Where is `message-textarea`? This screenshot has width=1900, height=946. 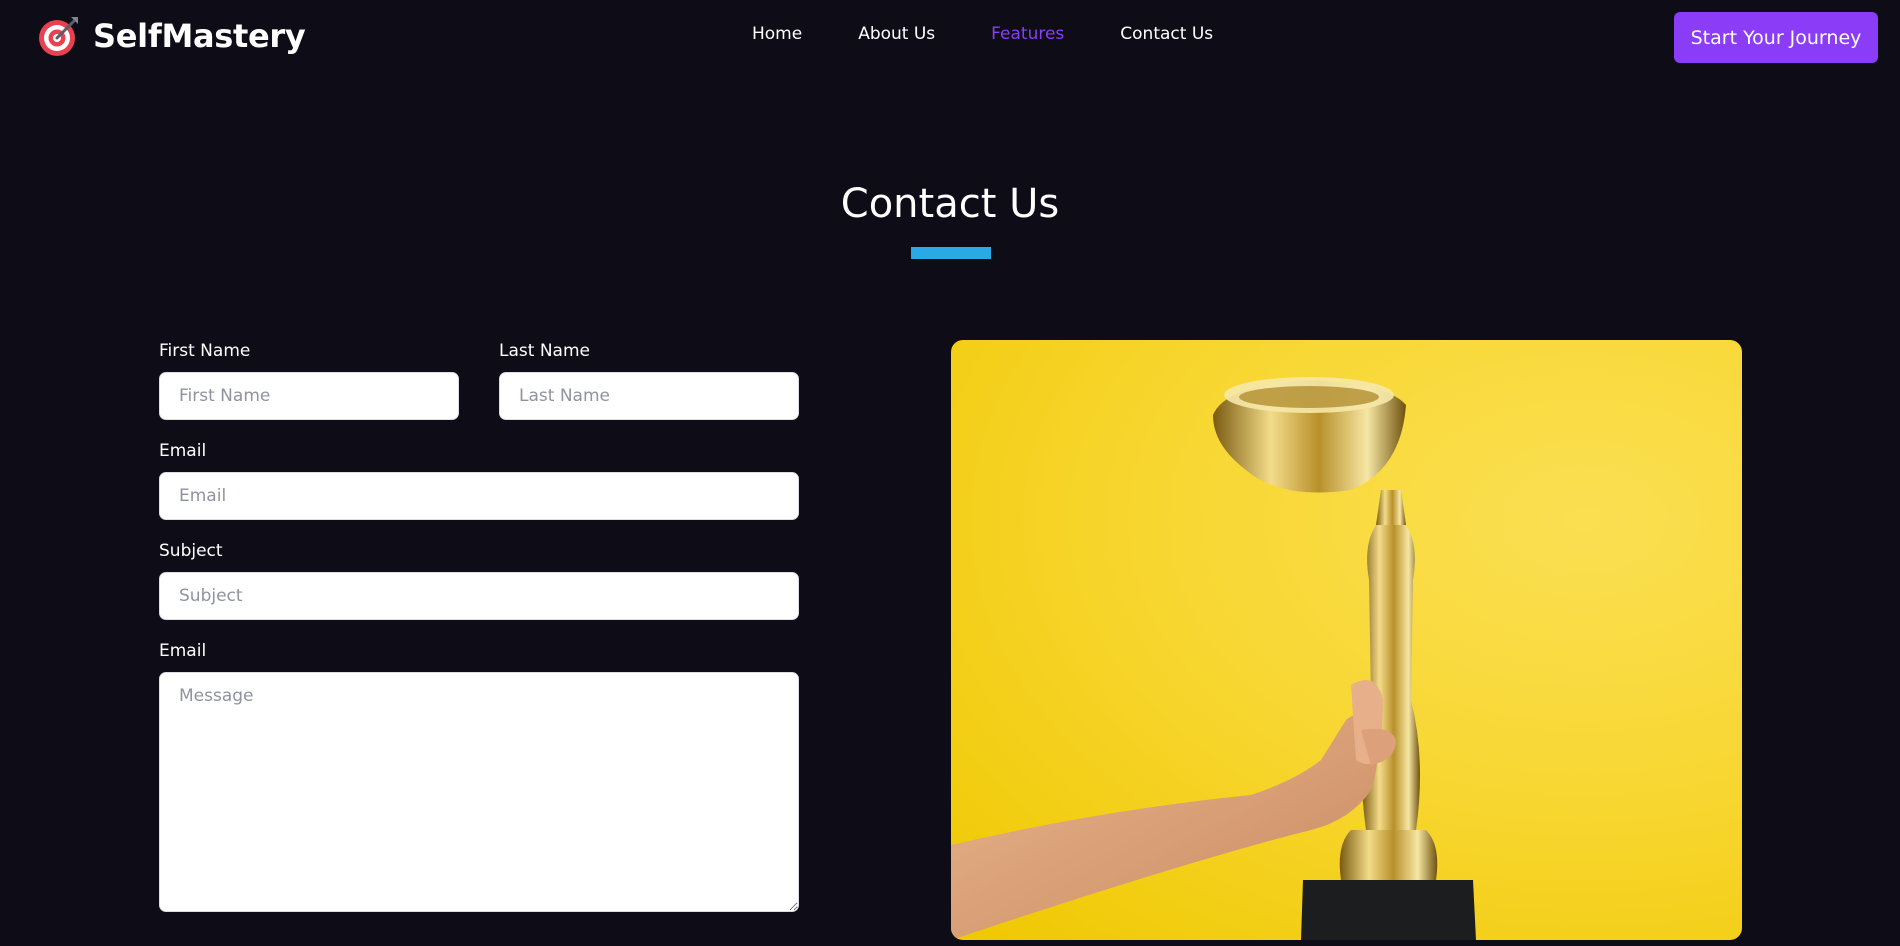
message-textarea is located at coordinates (479, 792).